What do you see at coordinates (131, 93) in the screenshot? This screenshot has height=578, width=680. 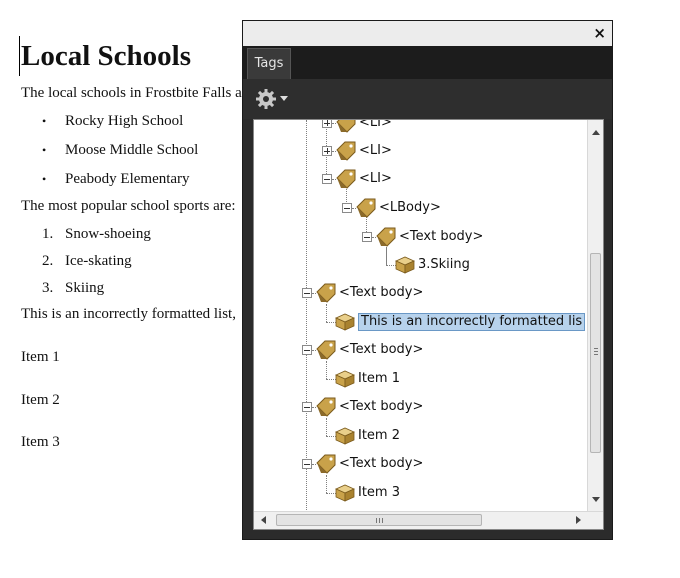 I see `intro-paragraph: The local schools in Frostbite Falls a` at bounding box center [131, 93].